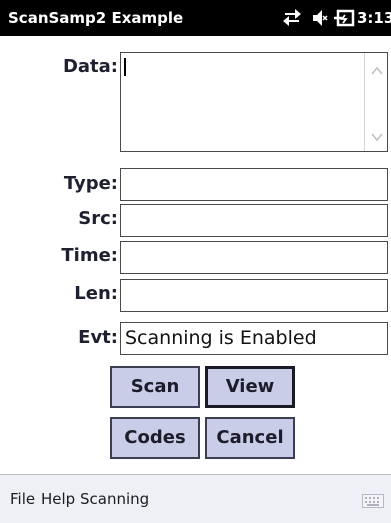  What do you see at coordinates (89, 255) in the screenshot?
I see `time-label: Time:` at bounding box center [89, 255].